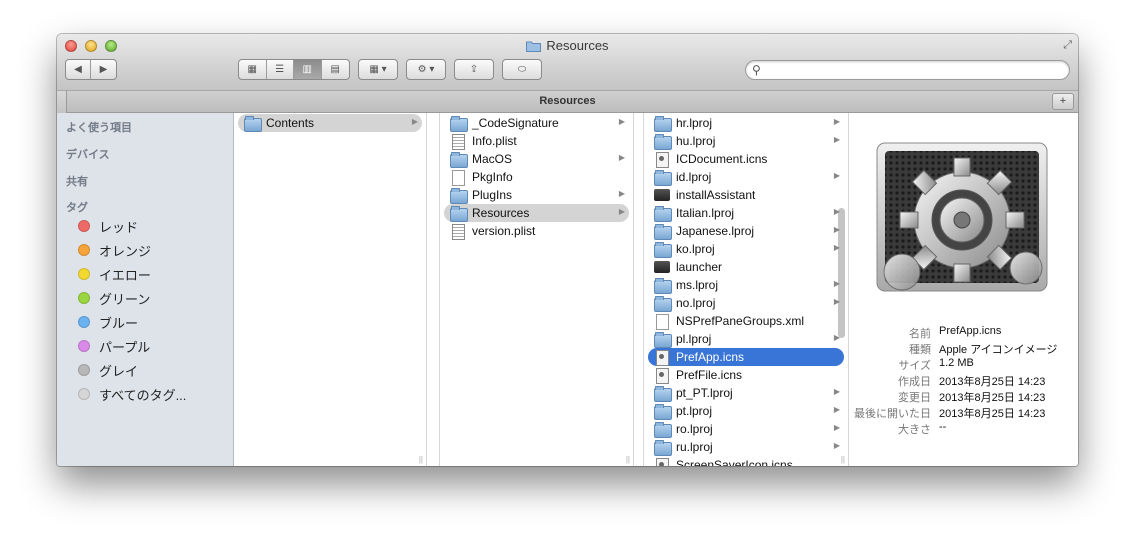  I want to click on file-row: no.lproj ▶, so click(746, 303).